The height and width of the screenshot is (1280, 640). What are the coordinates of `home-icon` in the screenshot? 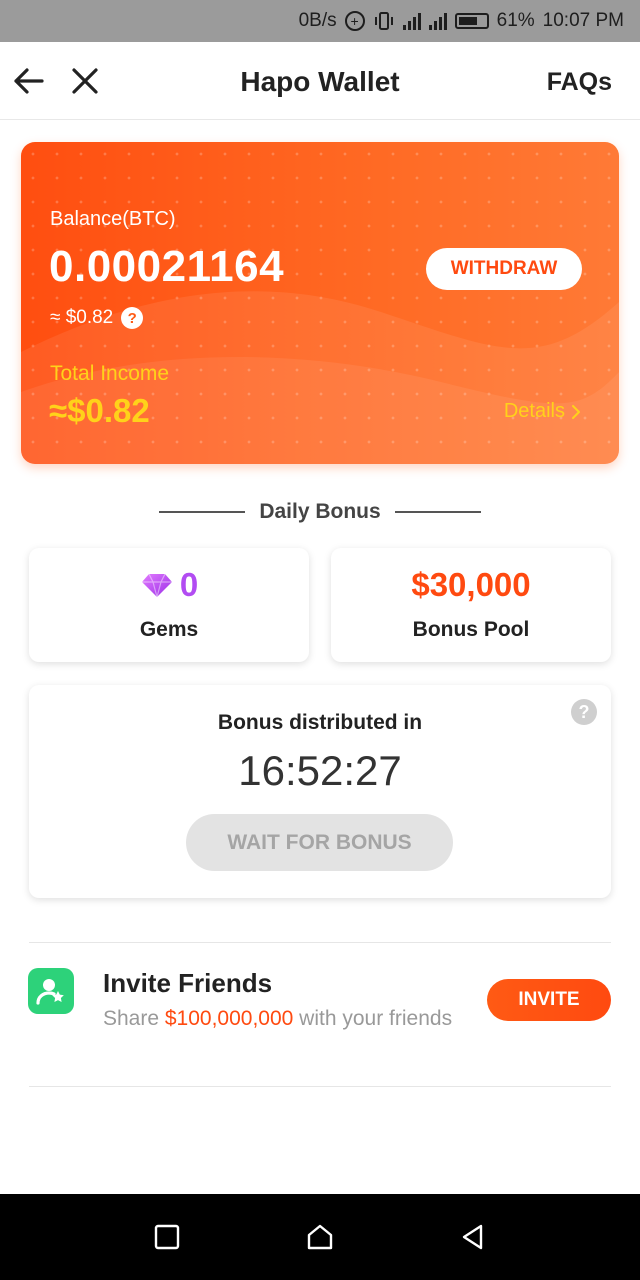 It's located at (320, 1237).